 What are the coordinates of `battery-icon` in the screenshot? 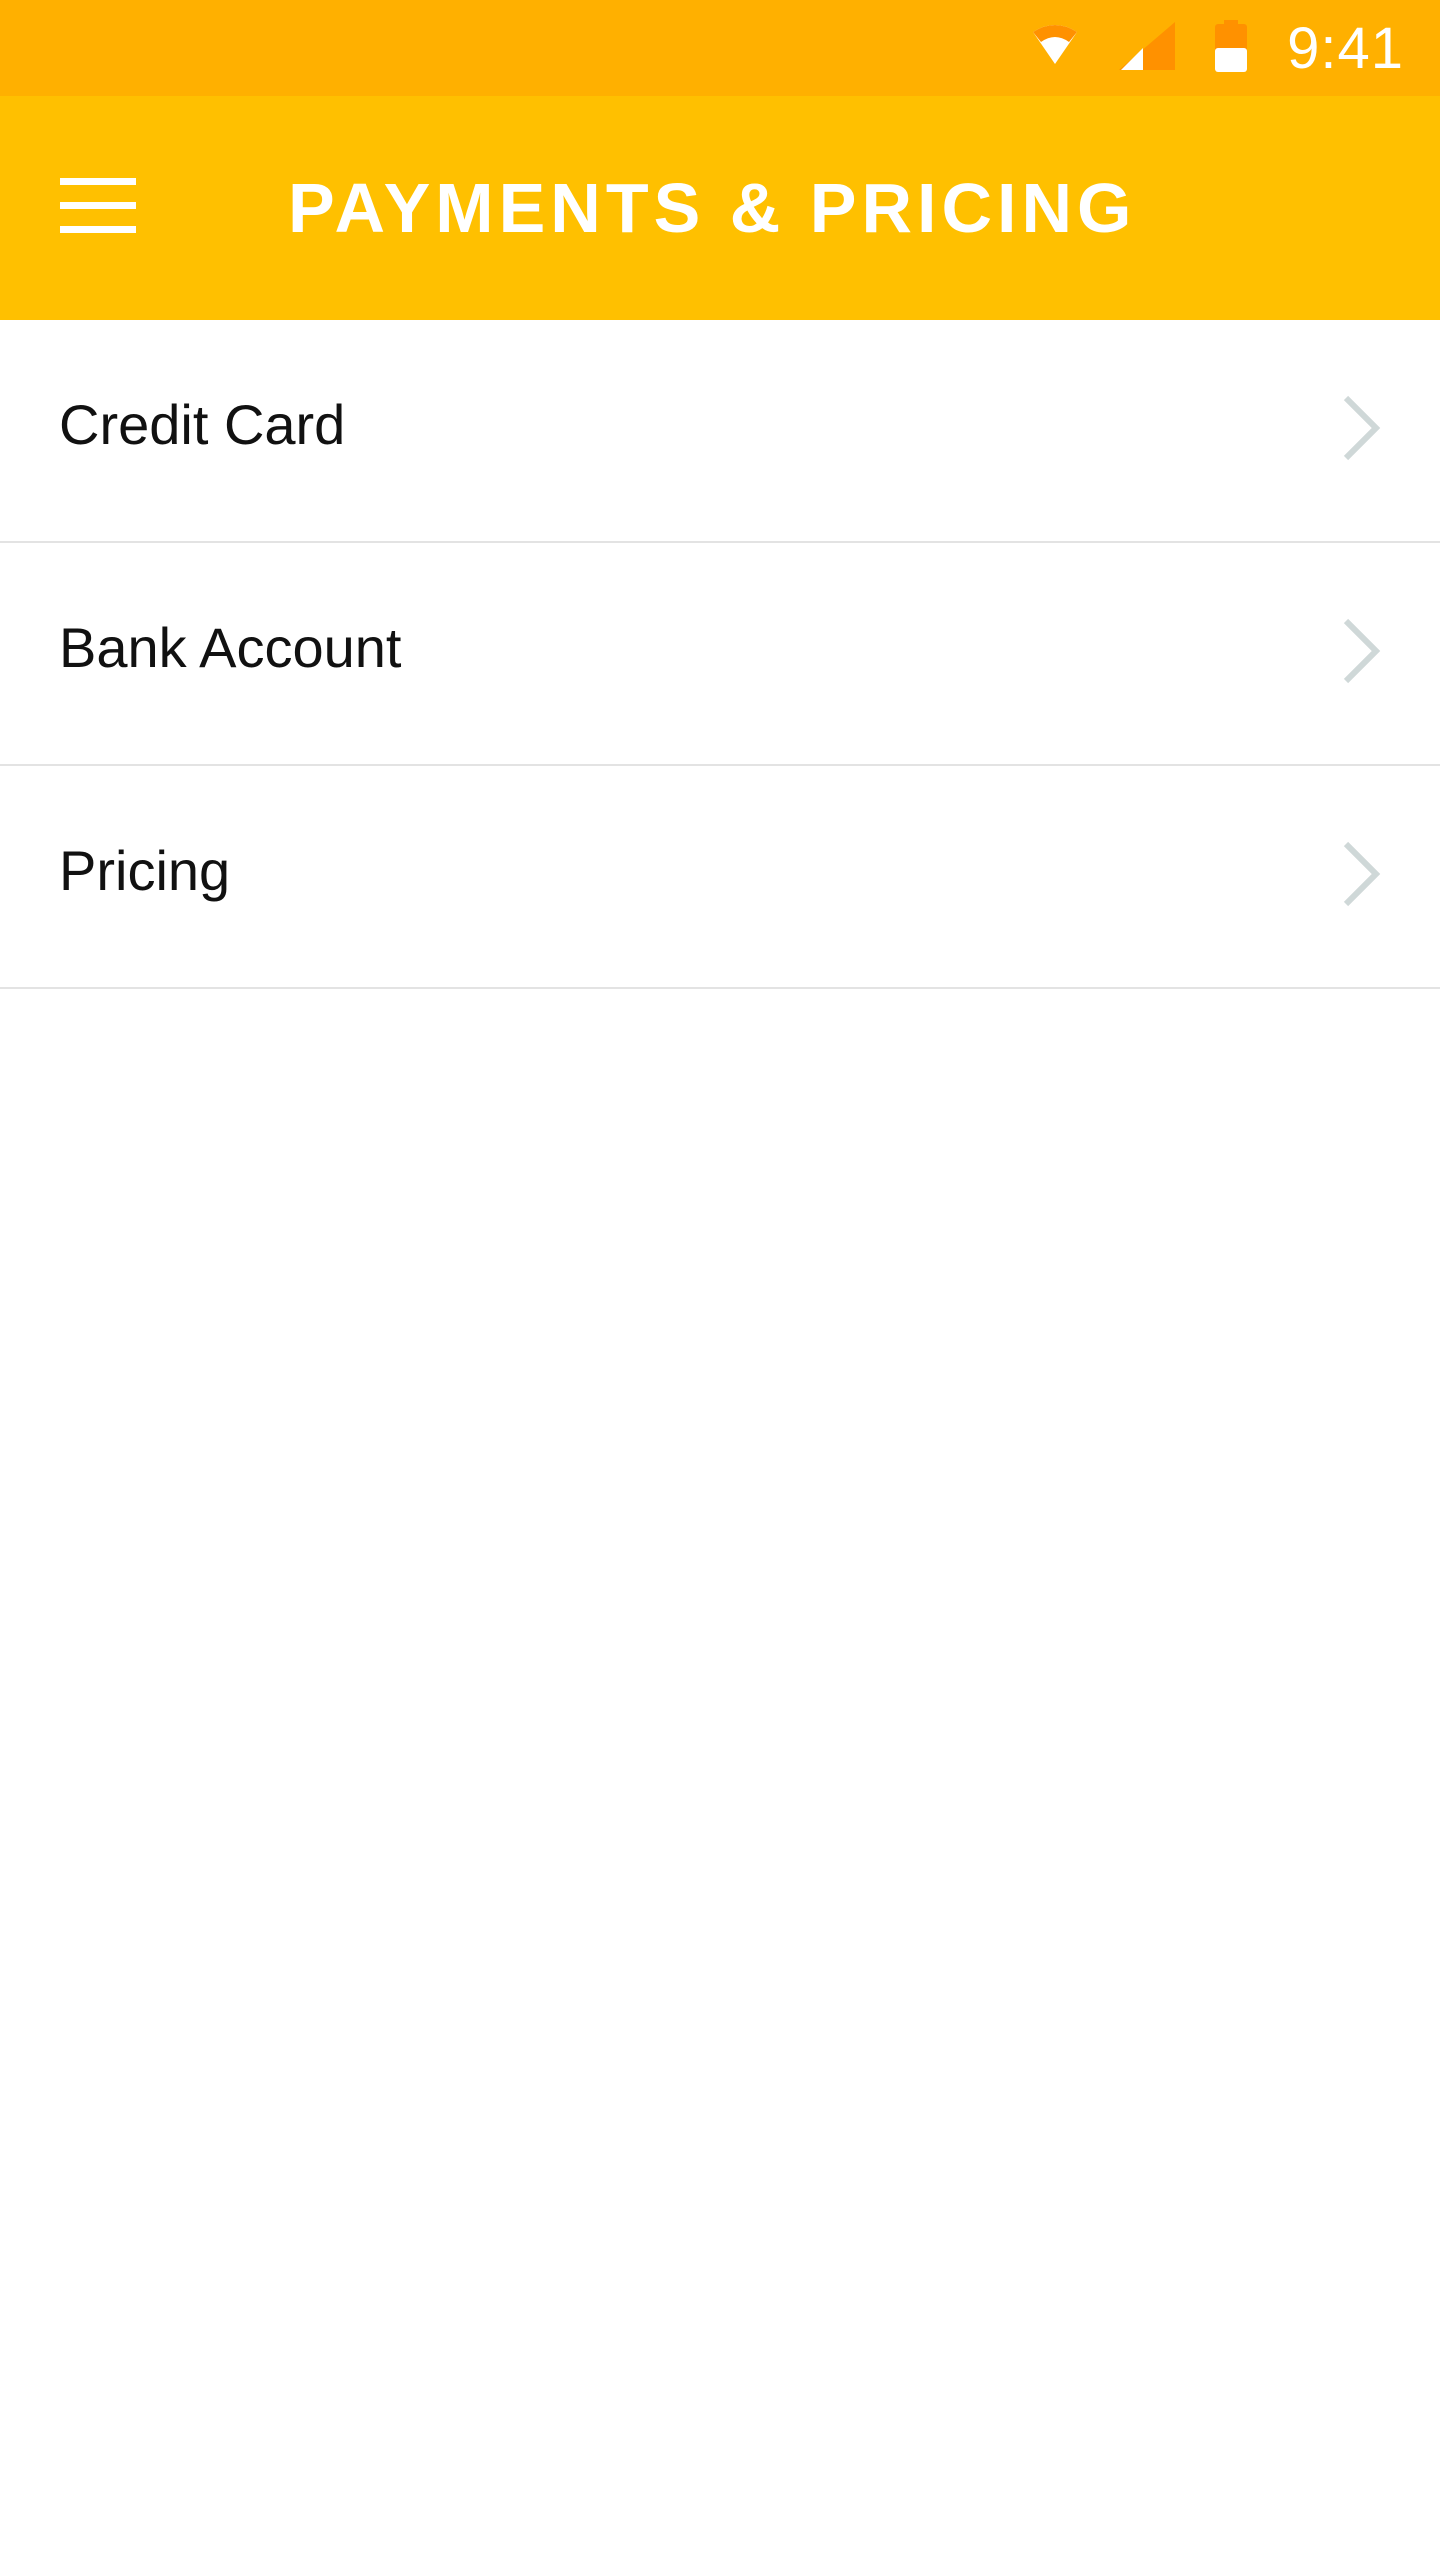 It's located at (1231, 48).